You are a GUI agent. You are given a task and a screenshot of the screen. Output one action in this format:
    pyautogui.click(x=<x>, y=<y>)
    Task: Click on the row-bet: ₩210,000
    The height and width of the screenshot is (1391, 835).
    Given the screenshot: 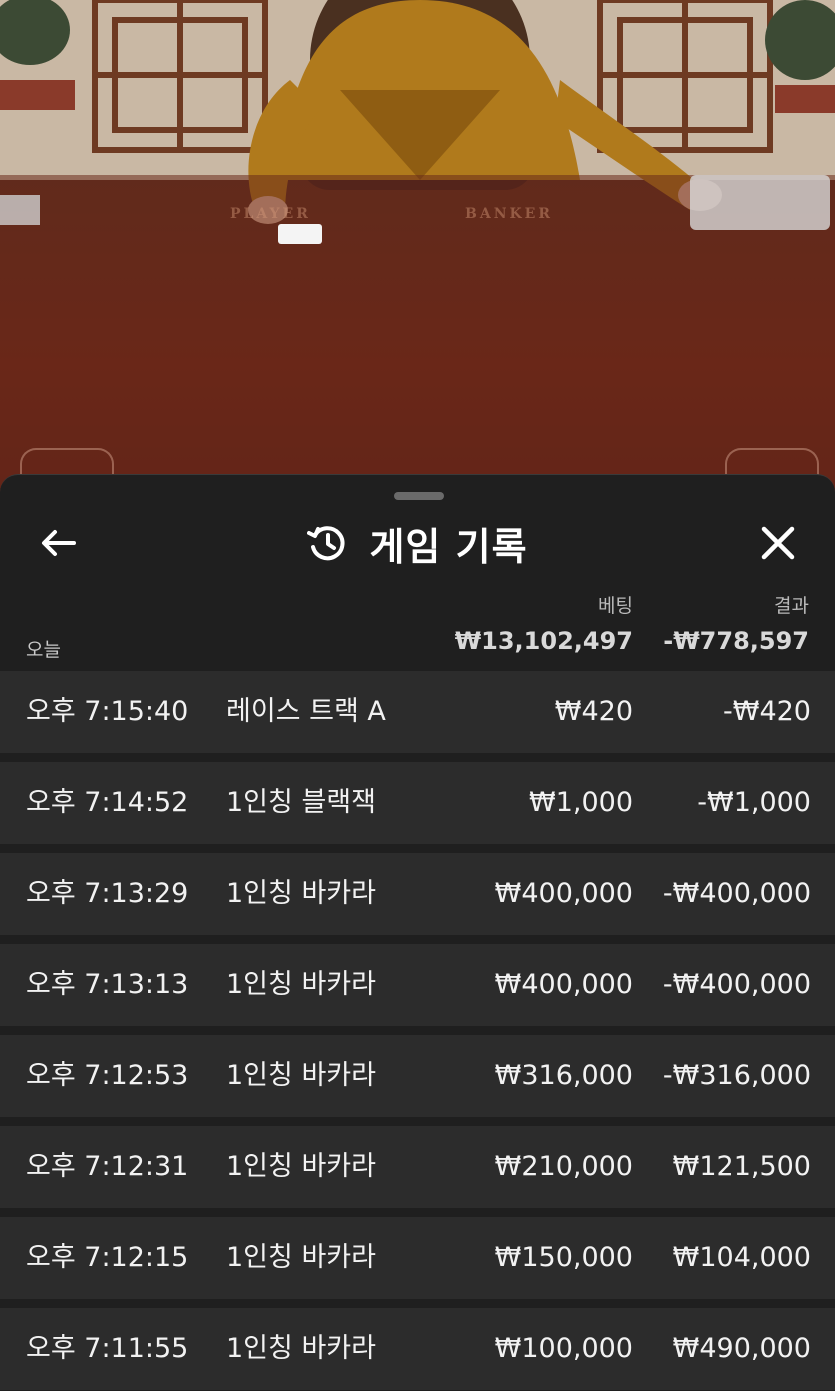 What is the action you would take?
    pyautogui.click(x=563, y=1166)
    